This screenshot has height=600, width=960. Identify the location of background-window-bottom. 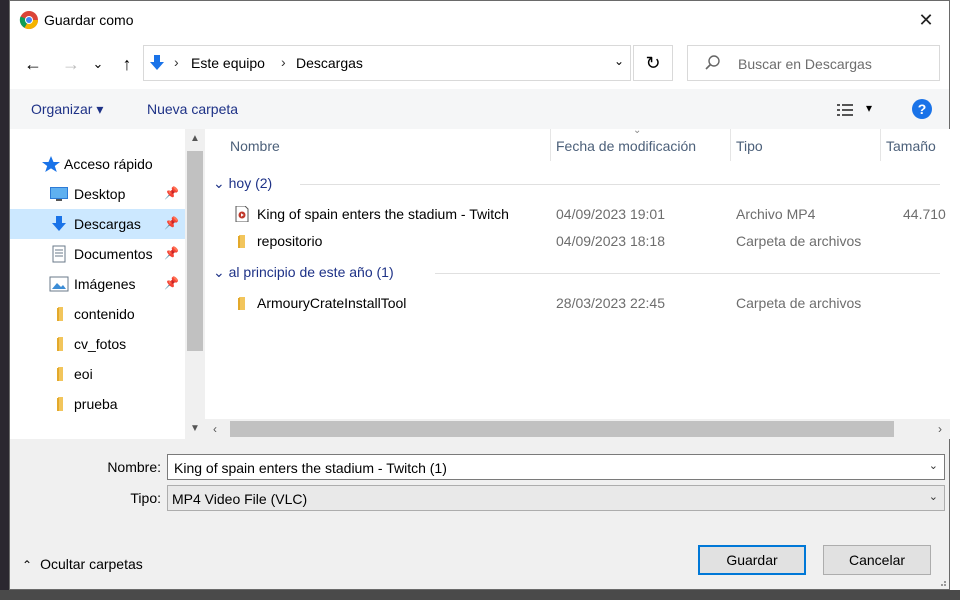
(480, 595).